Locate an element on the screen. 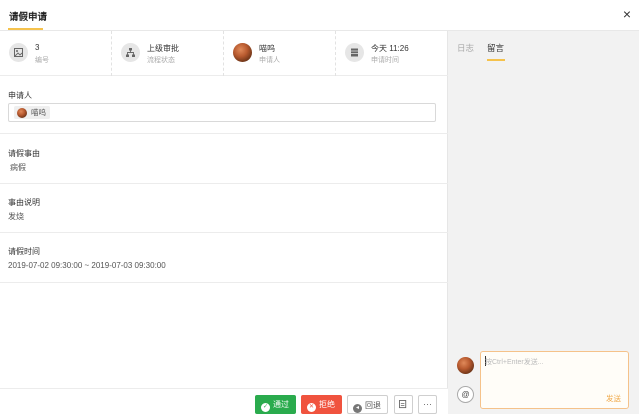 This screenshot has height=414, width=639. applicant-field-label: 申请人 is located at coordinates (20, 95).